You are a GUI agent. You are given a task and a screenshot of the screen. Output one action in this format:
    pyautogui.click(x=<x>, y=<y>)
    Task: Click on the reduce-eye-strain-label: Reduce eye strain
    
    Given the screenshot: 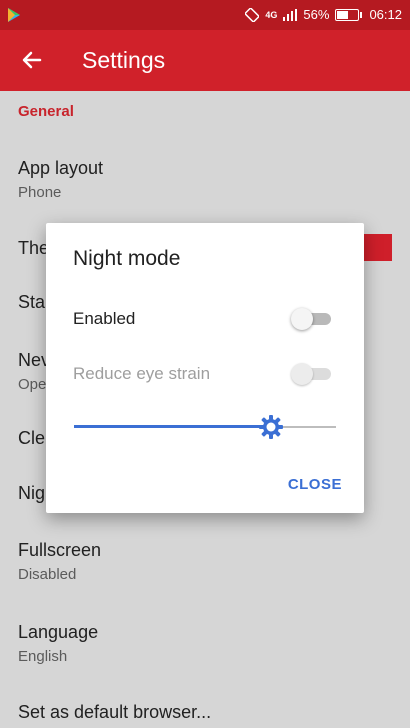 What is the action you would take?
    pyautogui.click(x=142, y=373)
    